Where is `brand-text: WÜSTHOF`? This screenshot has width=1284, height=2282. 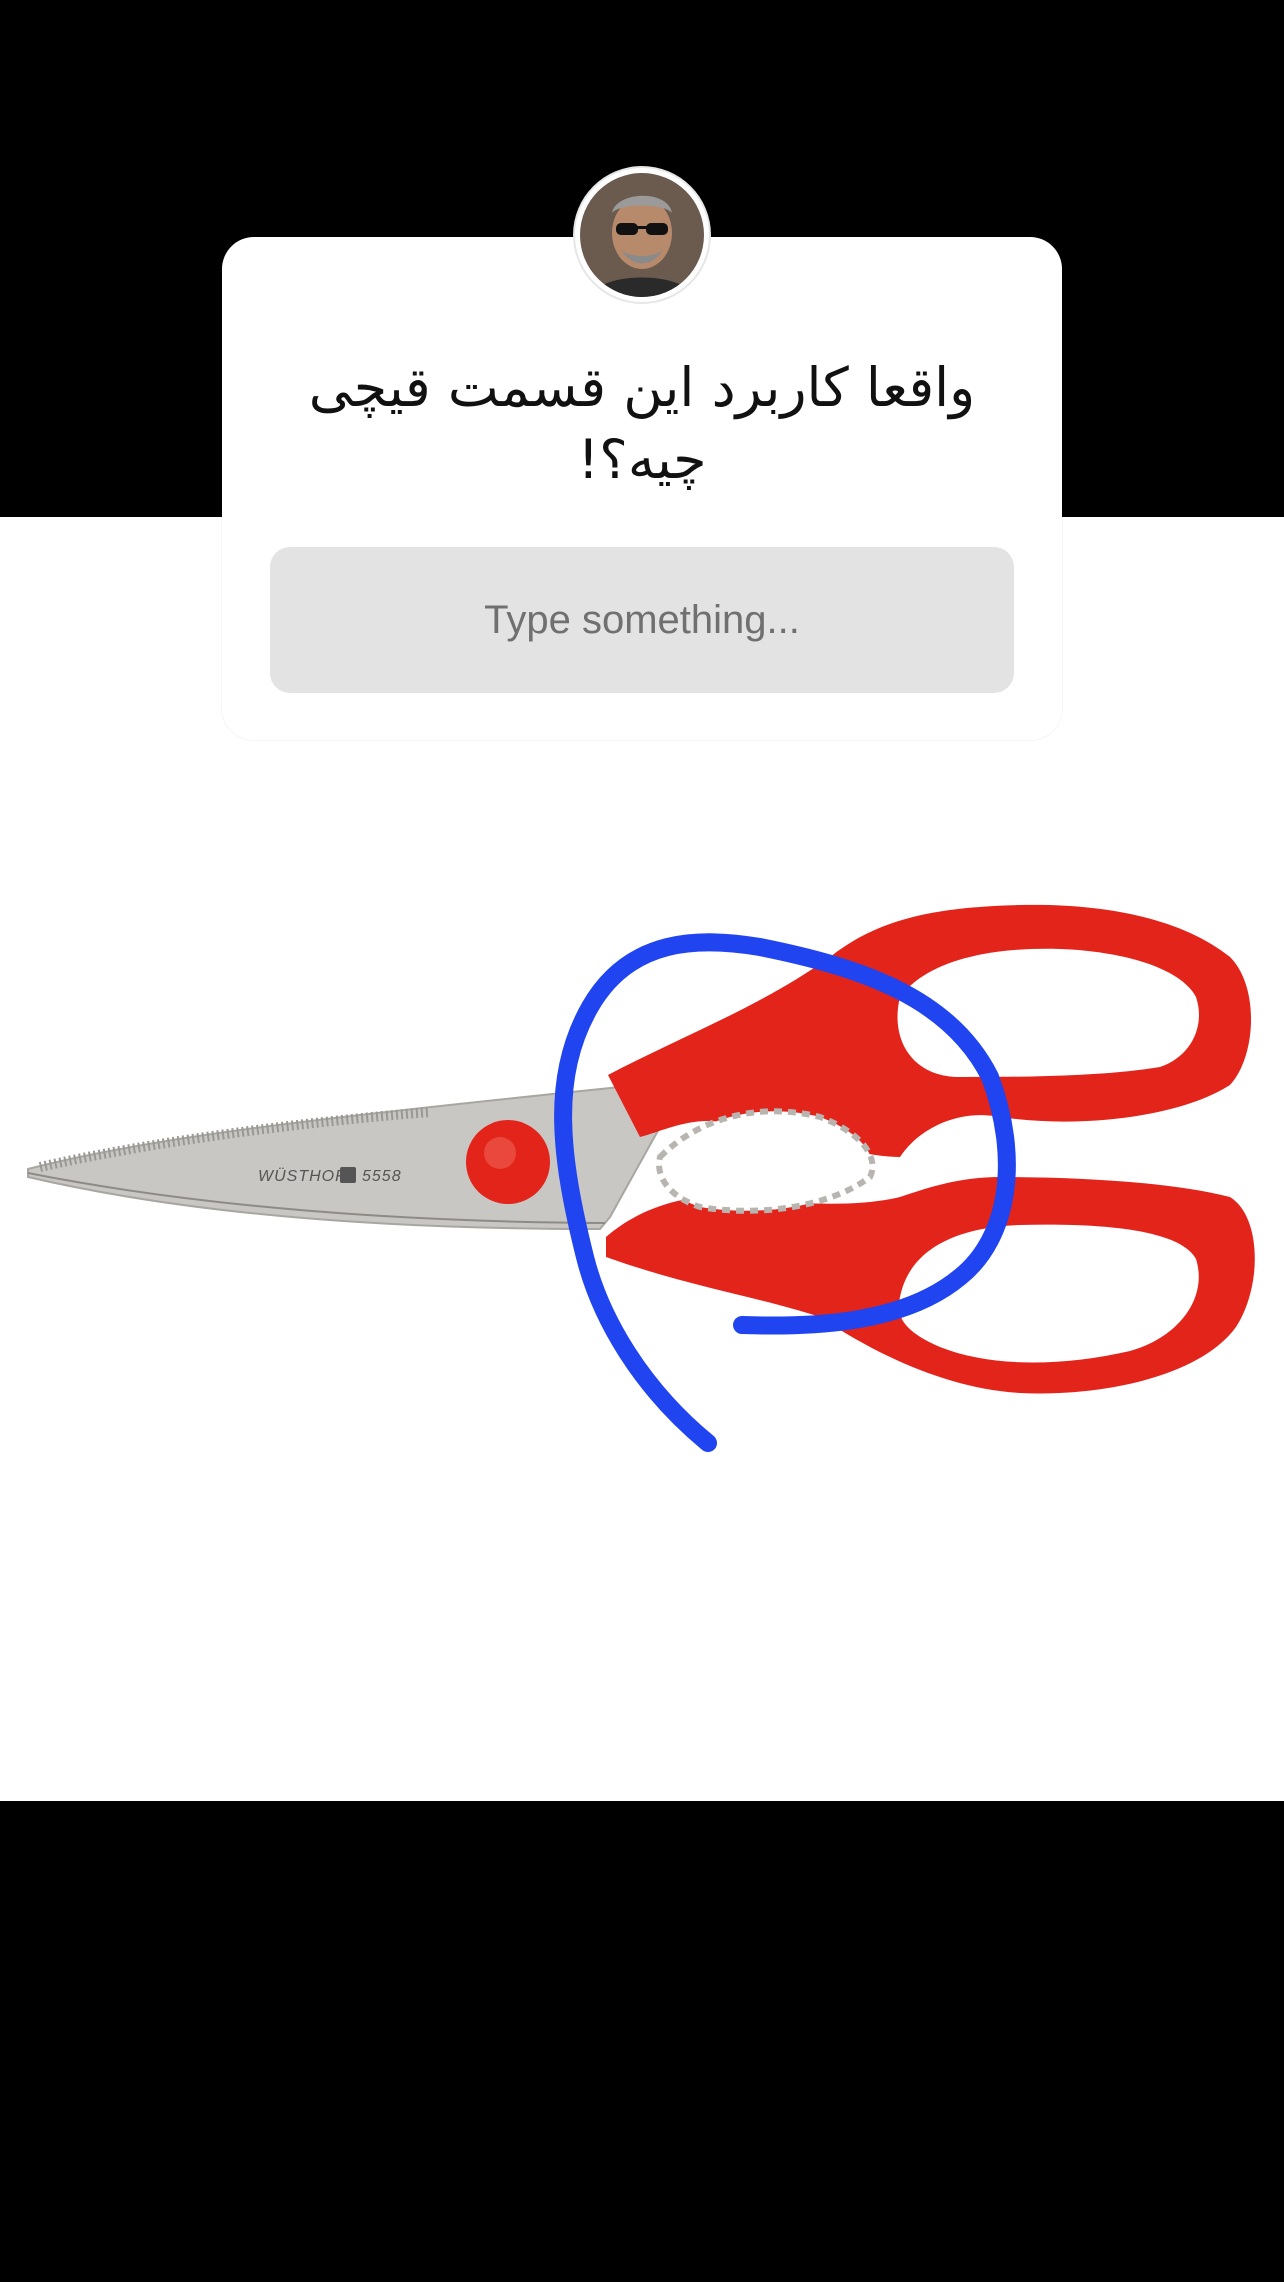
brand-text: WÜSTHOF is located at coordinates (302, 1176).